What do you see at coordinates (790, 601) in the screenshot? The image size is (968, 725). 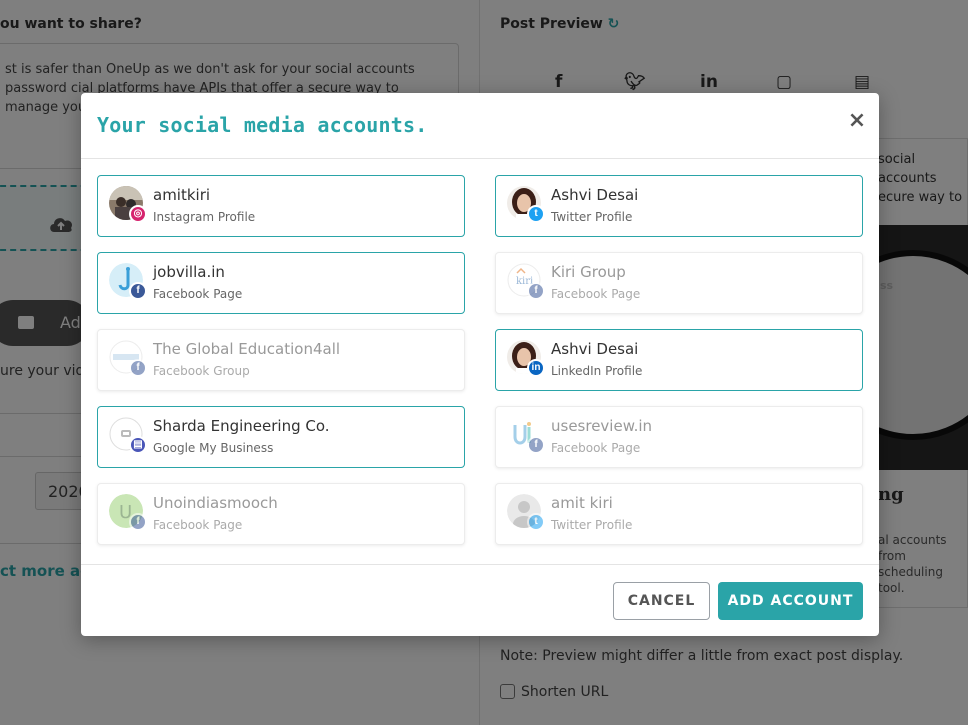 I see `add-account-button: ADD ACCOUNT` at bounding box center [790, 601].